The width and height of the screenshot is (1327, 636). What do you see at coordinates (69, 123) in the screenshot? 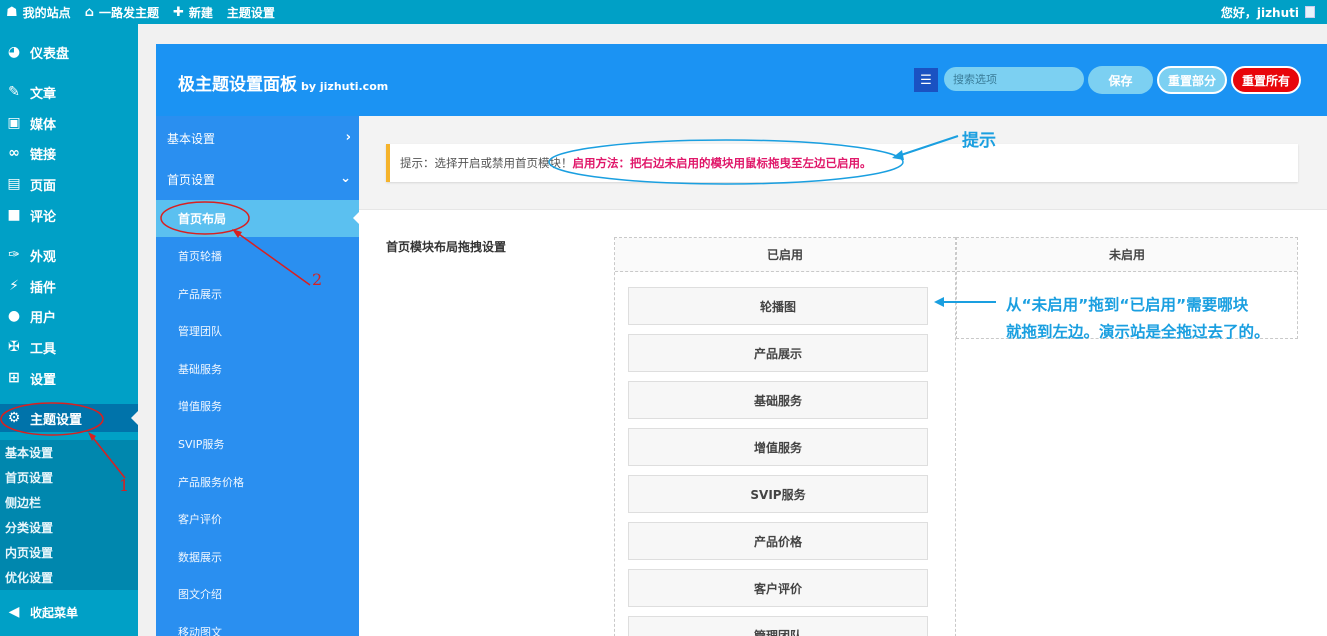
I see `sidebar-item-media: ▣ 媒体` at bounding box center [69, 123].